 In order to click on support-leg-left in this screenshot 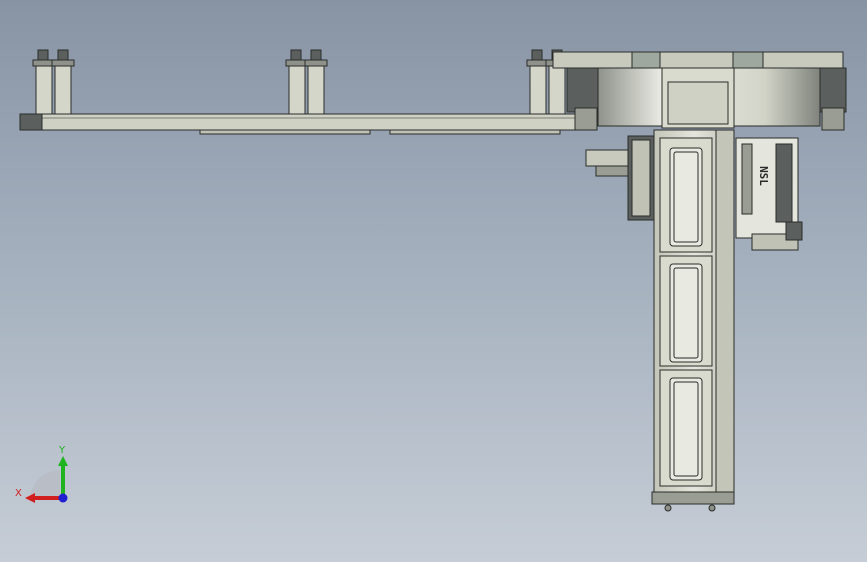, I will do `click(53, 82)`.